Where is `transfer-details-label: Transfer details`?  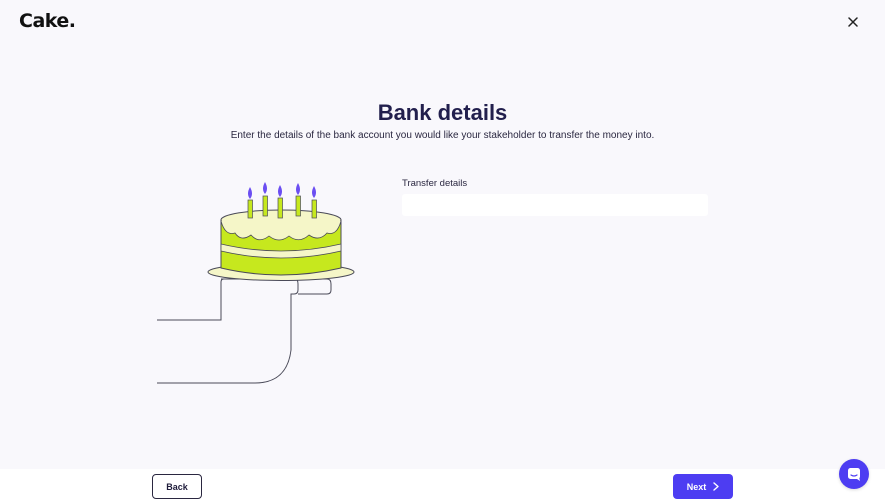 transfer-details-label: Transfer details is located at coordinates (435, 183).